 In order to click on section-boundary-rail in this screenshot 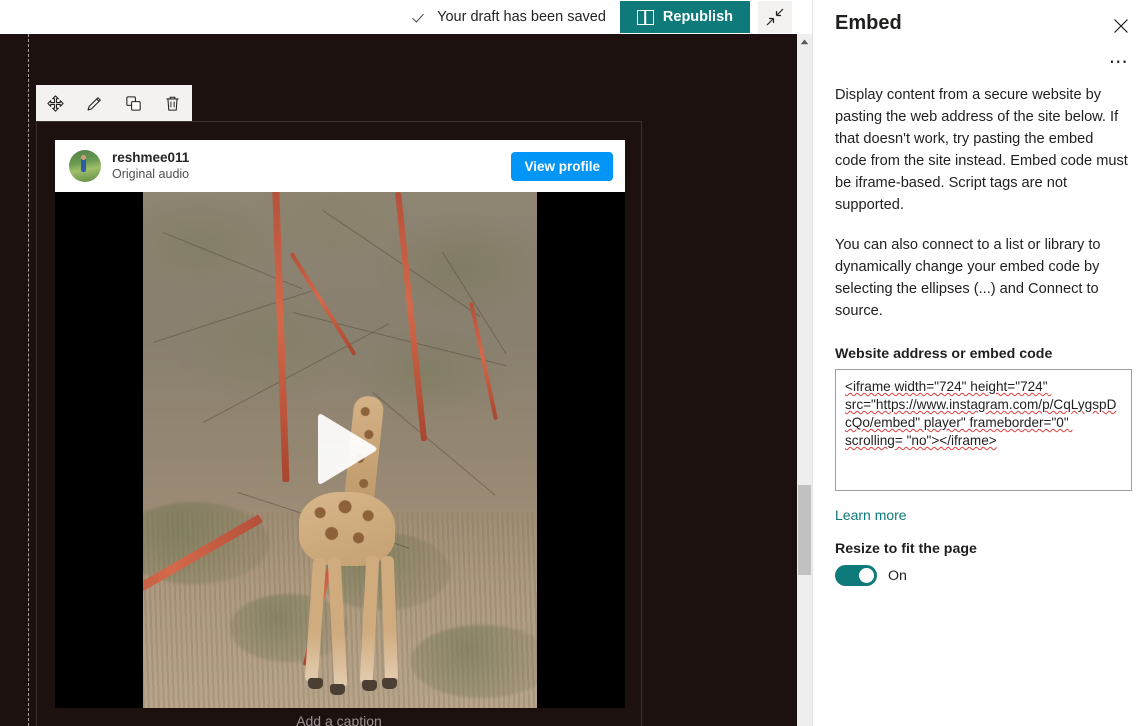, I will do `click(28, 380)`.